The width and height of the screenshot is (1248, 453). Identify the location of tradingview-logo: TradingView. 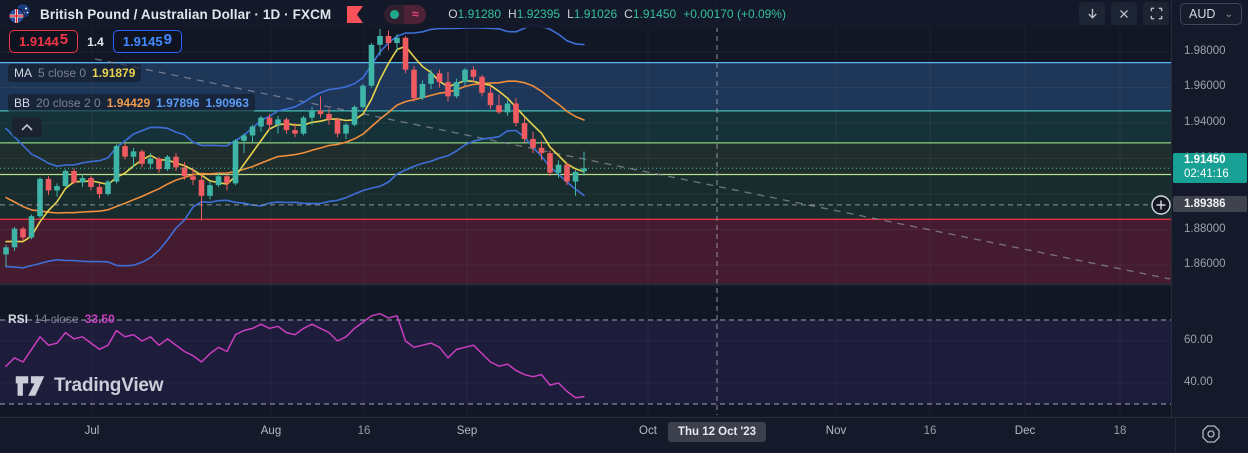
(89, 386).